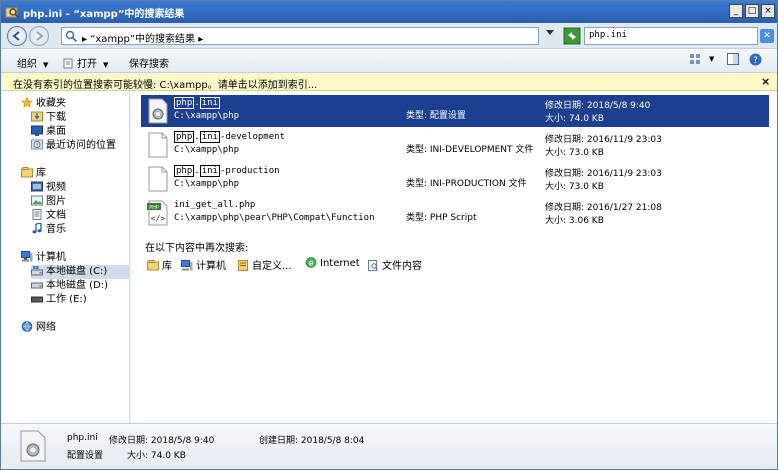 Image resolution: width=778 pixels, height=470 pixels. Describe the element at coordinates (187, 265) in the screenshot. I see `computer-icon` at that location.